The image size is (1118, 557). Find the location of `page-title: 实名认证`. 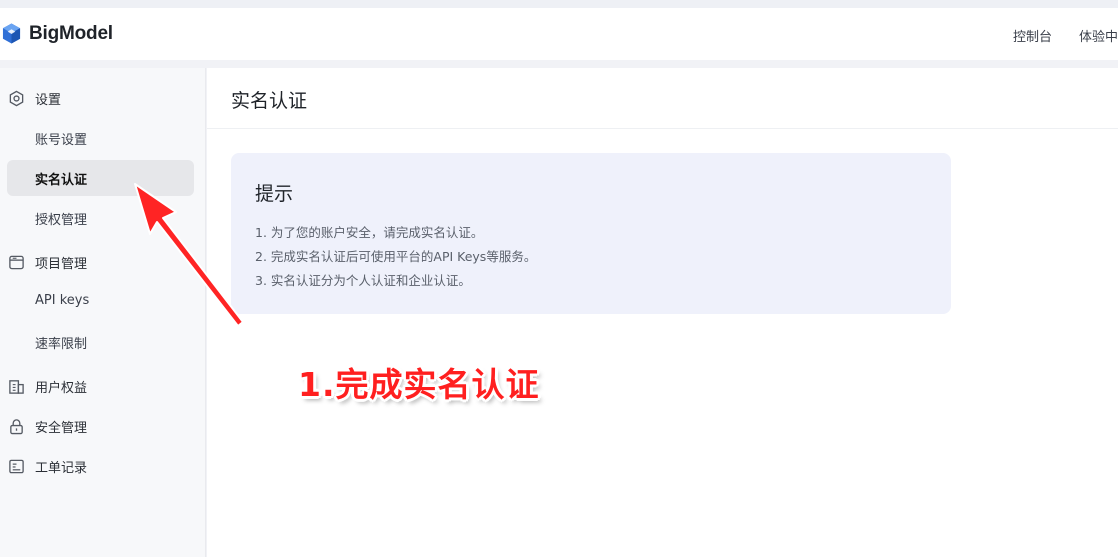

page-title: 实名认证 is located at coordinates (269, 101).